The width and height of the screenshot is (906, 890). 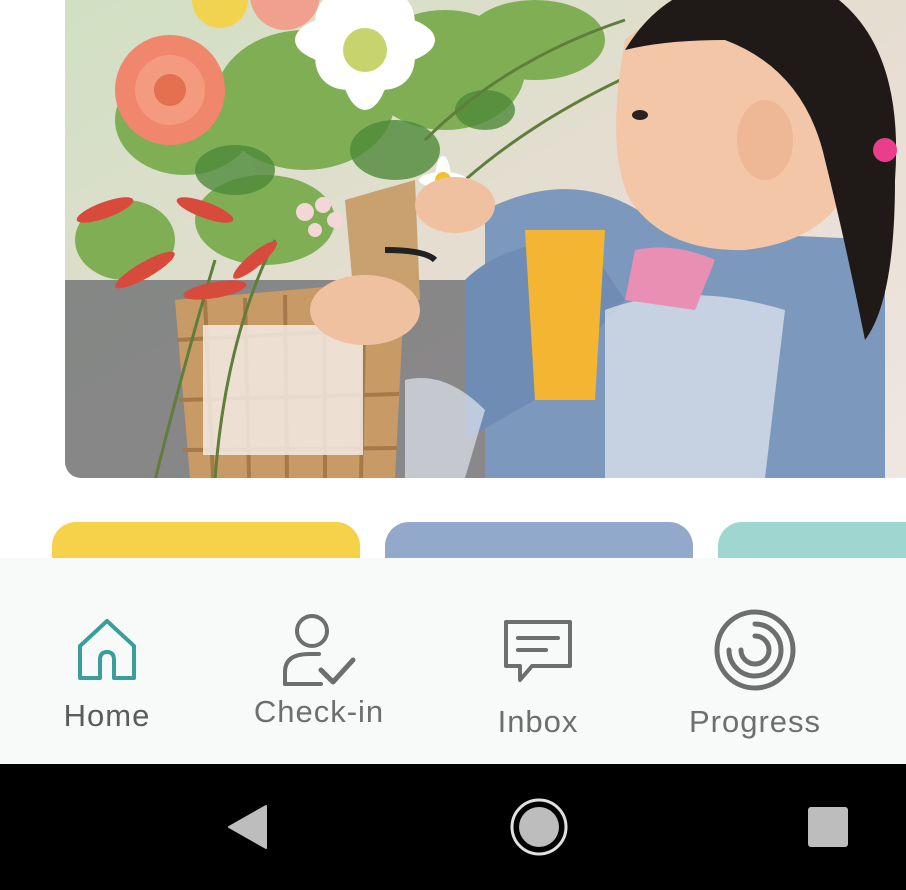 I want to click on nav-label-check-in: Check-in, so click(x=319, y=711).